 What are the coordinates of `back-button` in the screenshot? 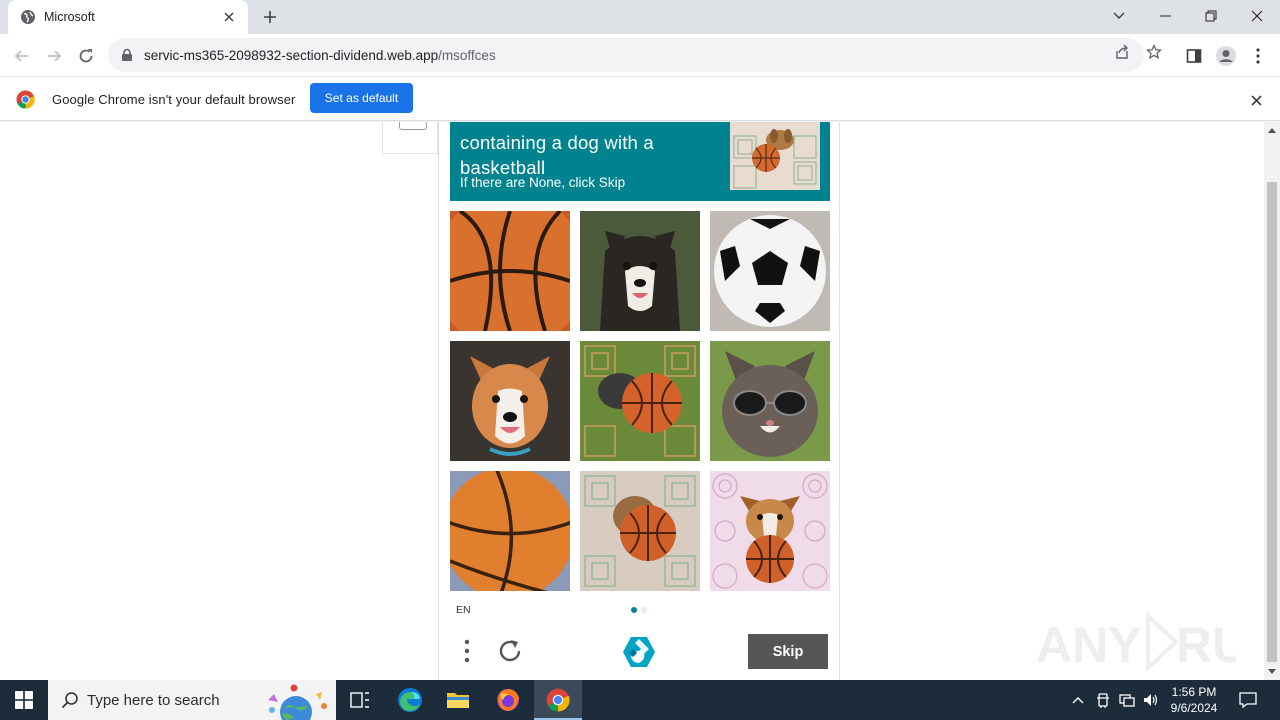 It's located at (22, 56).